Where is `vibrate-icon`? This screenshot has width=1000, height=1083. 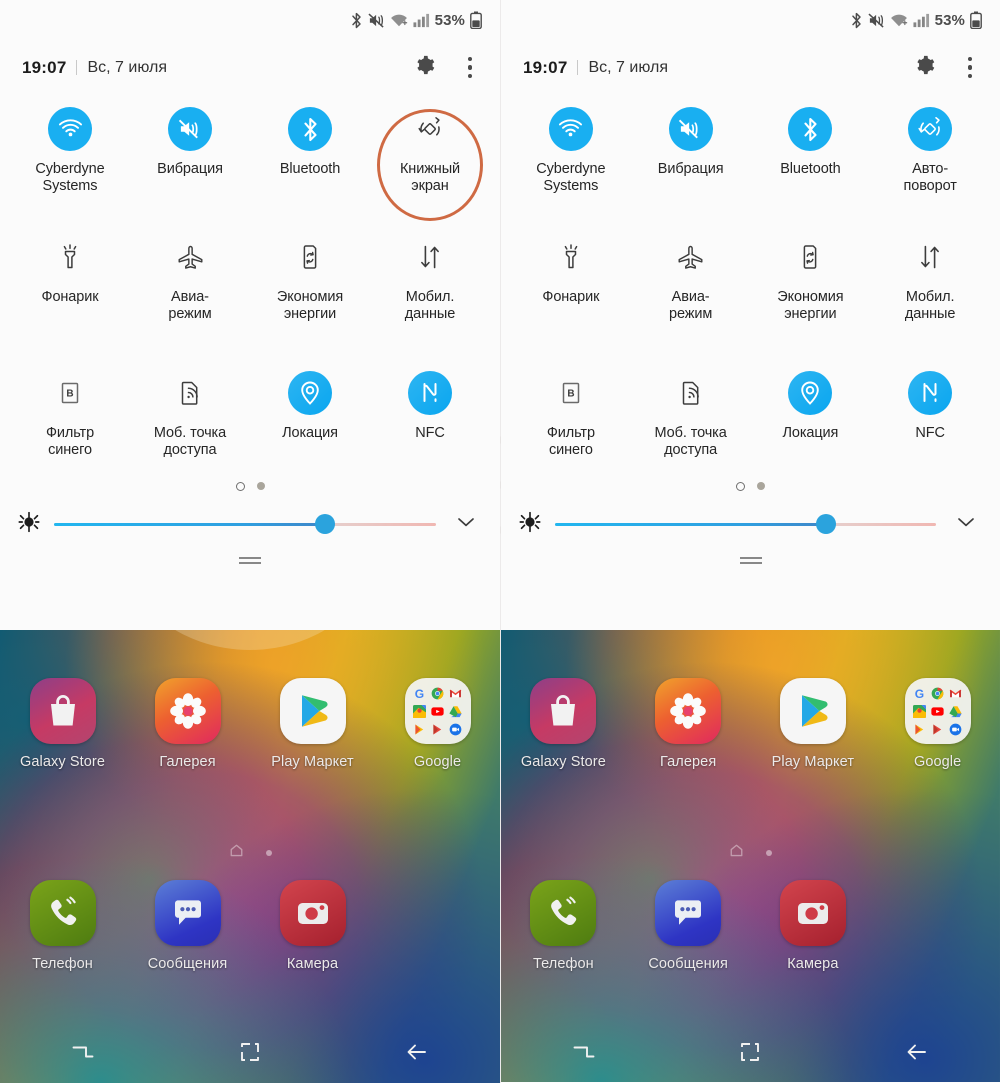
vibrate-icon is located at coordinates (190, 129).